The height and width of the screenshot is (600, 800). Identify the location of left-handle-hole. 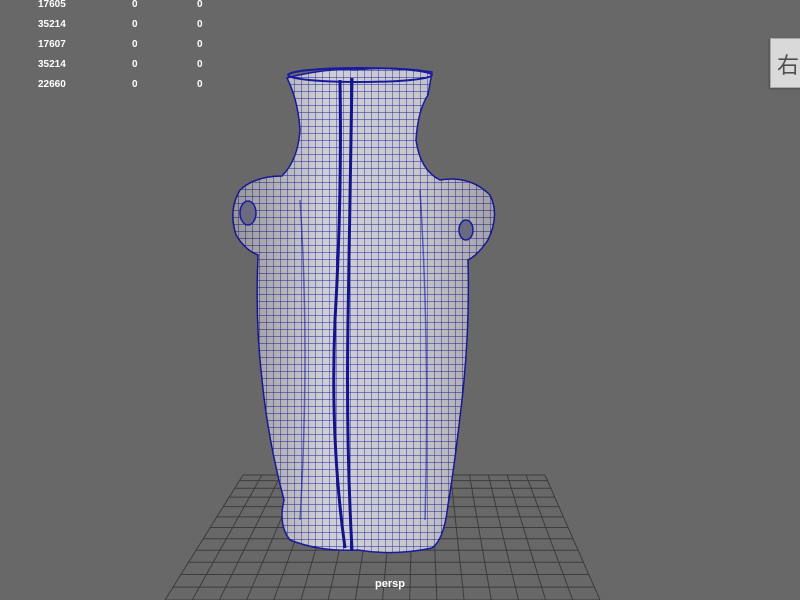
(248, 213).